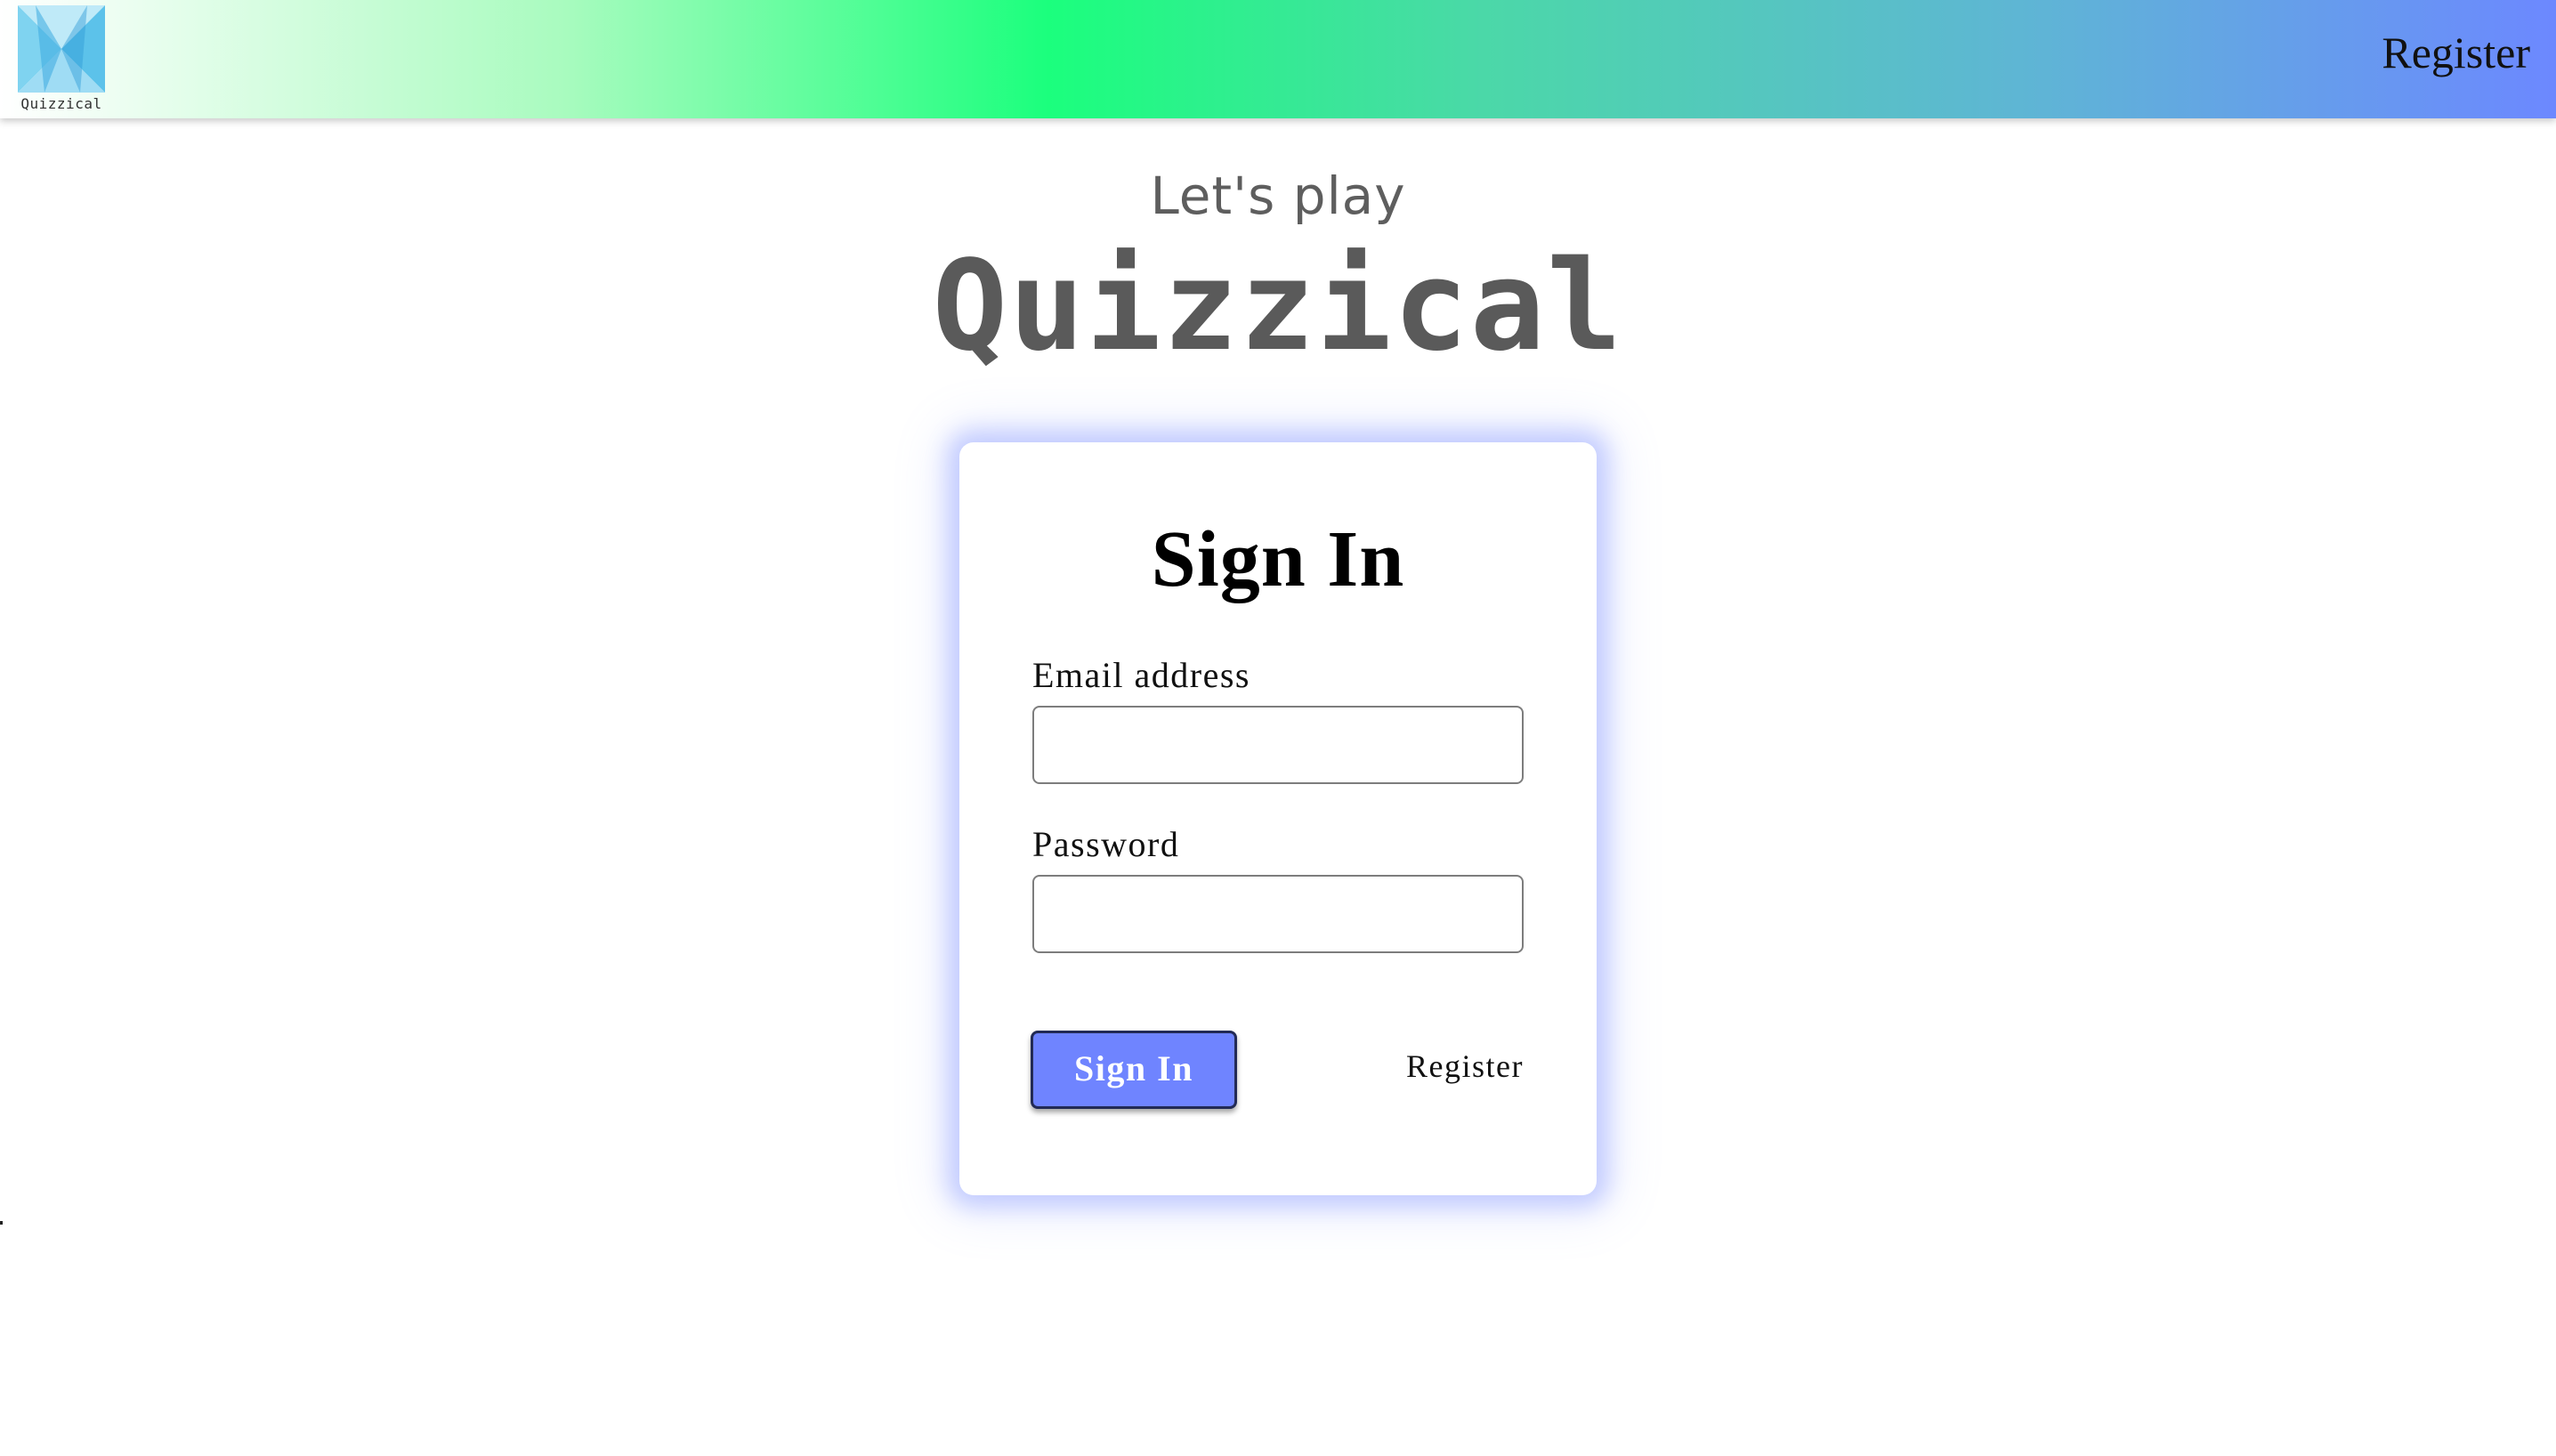  I want to click on hero-subtitle: Let's play, so click(1278, 196).